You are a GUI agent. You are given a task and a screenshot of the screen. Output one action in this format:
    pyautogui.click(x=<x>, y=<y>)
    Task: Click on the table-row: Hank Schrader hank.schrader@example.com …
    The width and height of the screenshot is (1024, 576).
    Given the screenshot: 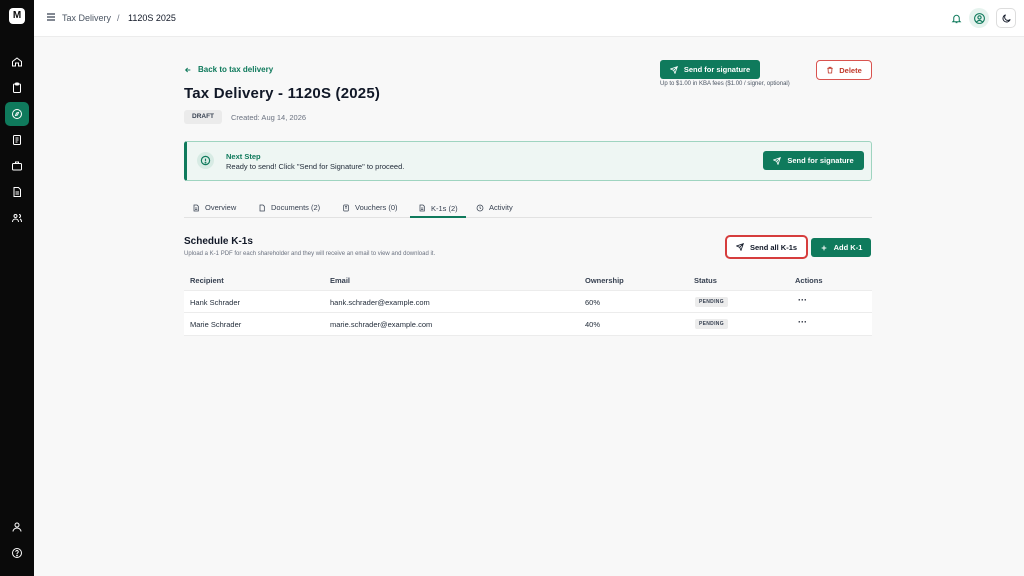 What is the action you would take?
    pyautogui.click(x=528, y=301)
    